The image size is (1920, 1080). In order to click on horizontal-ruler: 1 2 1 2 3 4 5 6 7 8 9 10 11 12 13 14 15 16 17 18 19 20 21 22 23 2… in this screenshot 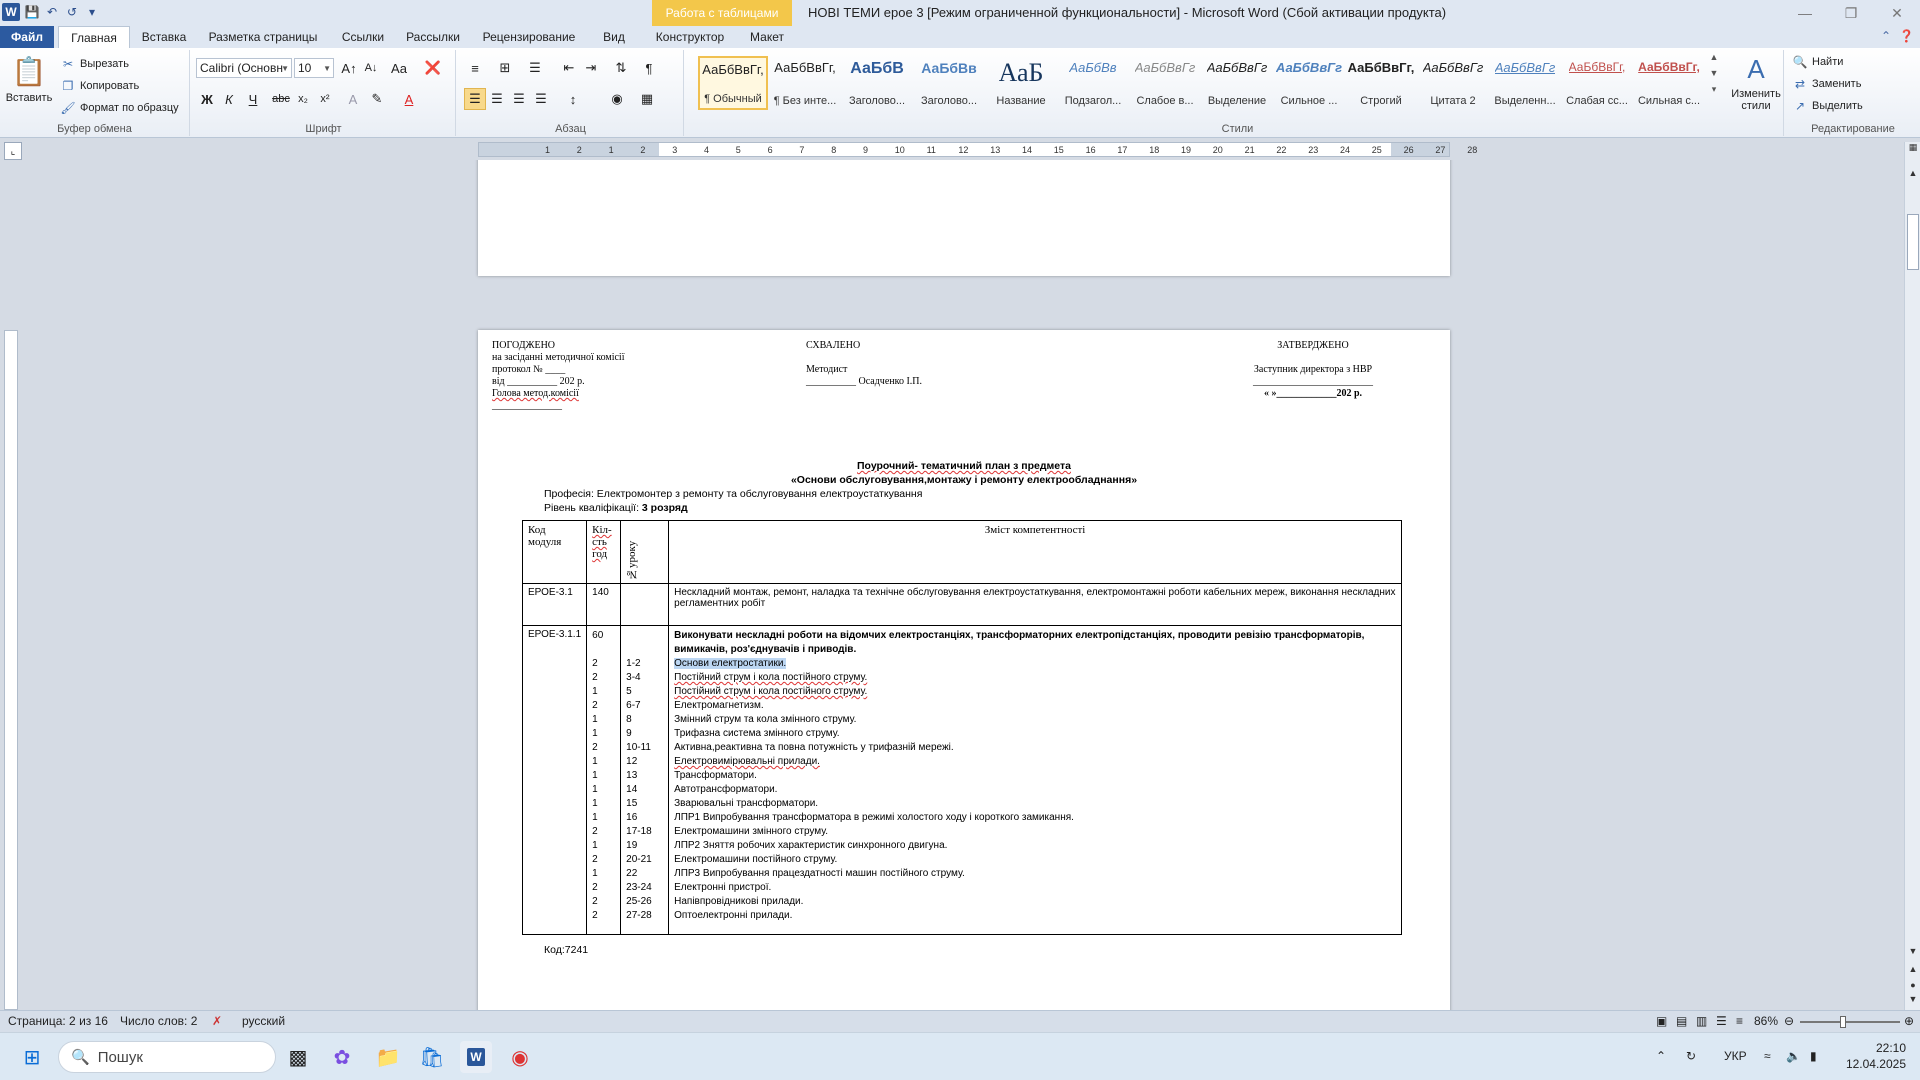, I will do `click(977, 149)`.